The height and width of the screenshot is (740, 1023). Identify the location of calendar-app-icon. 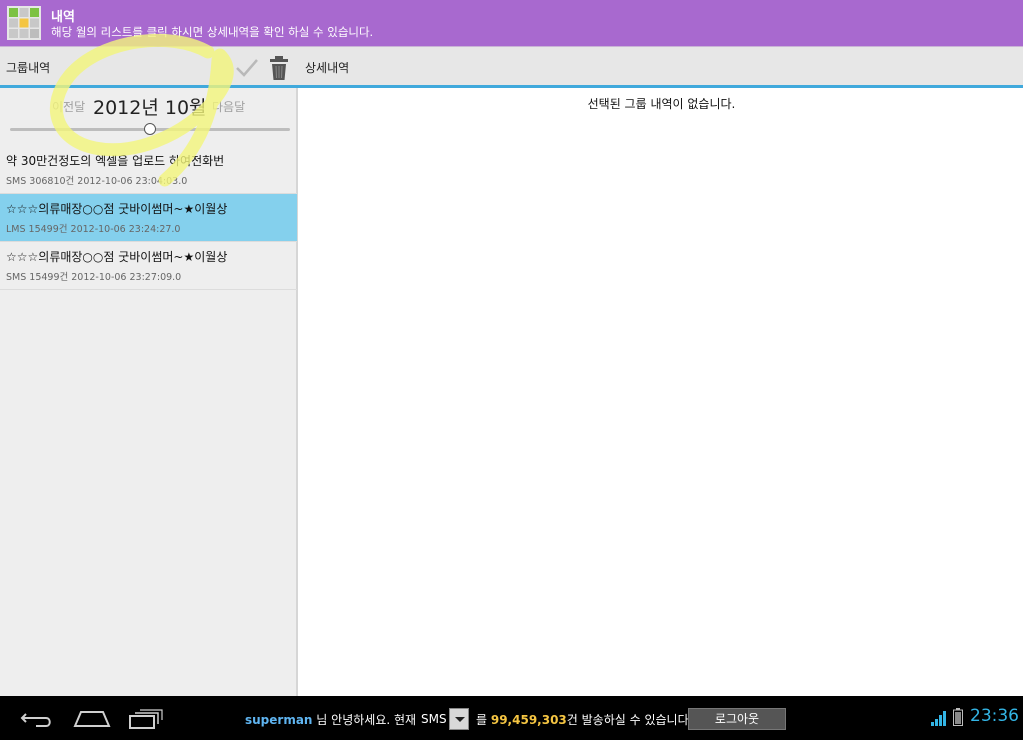
(24, 23).